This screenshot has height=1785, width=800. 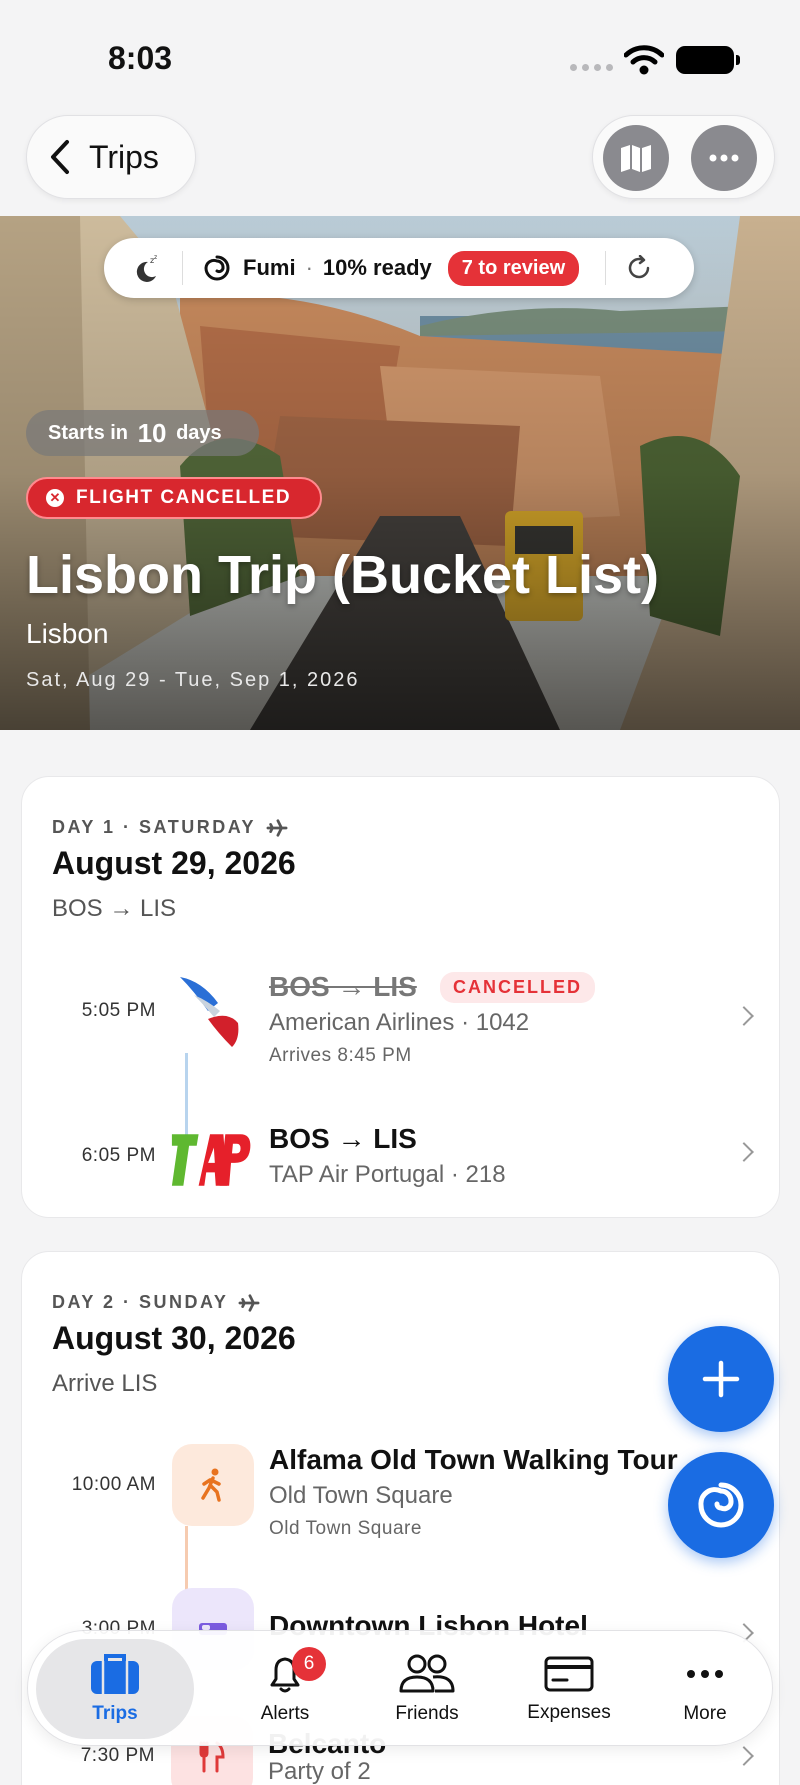 What do you see at coordinates (152, 432) in the screenshot?
I see `starts-days: 10` at bounding box center [152, 432].